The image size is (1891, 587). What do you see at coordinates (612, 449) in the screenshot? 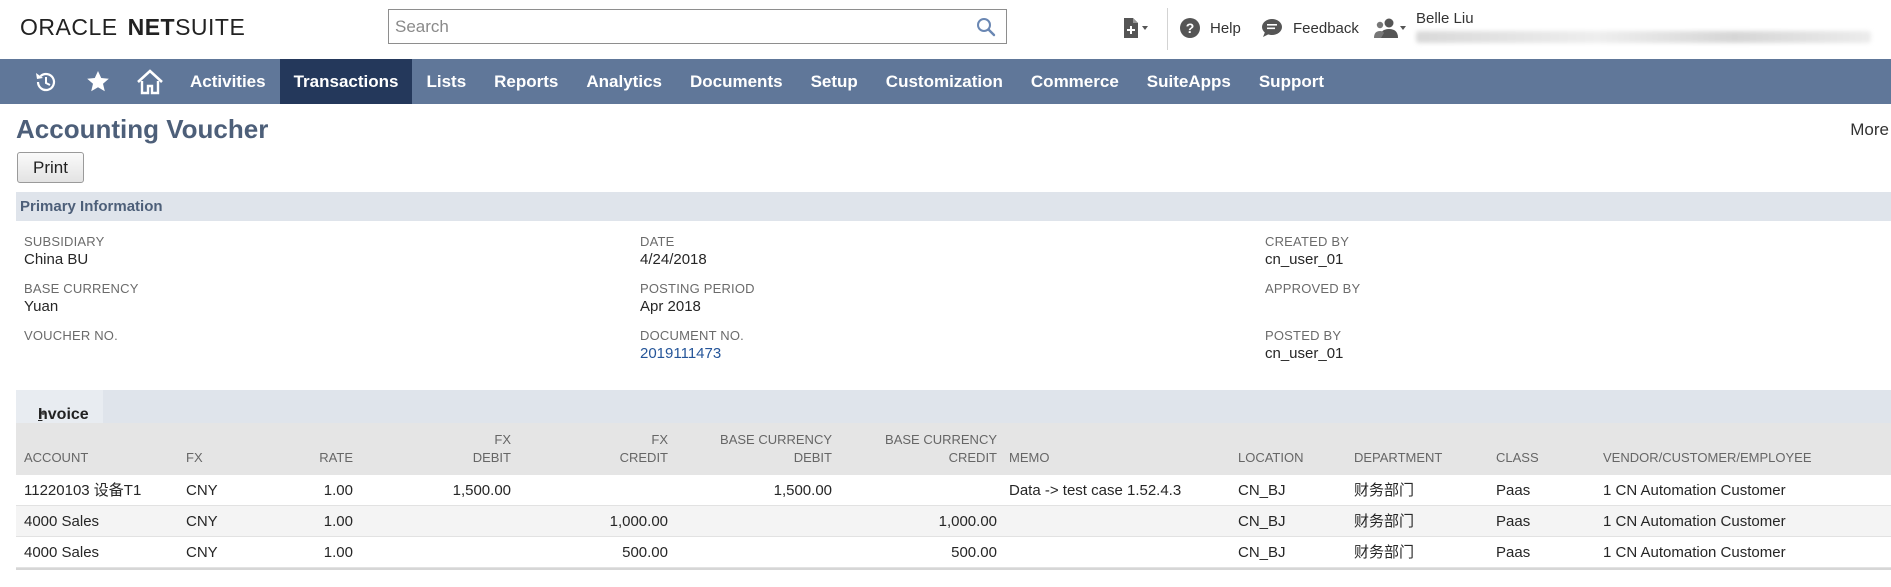
I see `col-fx-credit: FX CREDIT` at bounding box center [612, 449].